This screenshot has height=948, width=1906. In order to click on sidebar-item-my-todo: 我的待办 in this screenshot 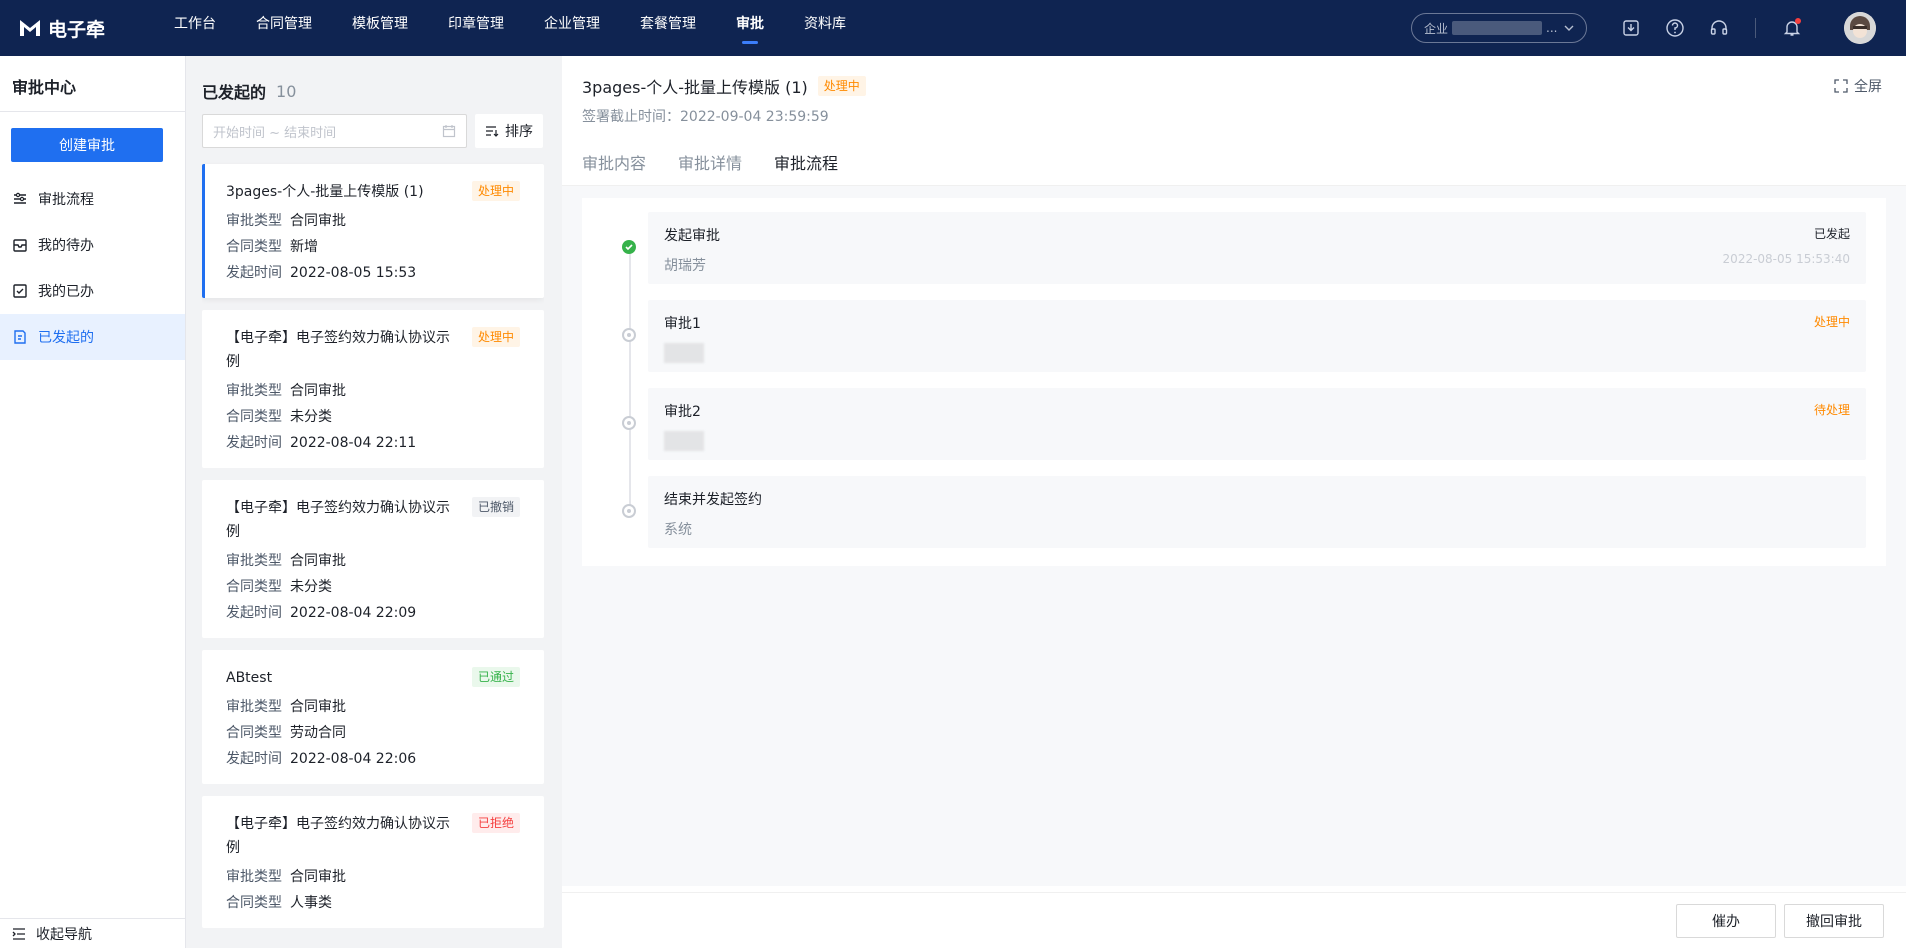, I will do `click(92, 245)`.